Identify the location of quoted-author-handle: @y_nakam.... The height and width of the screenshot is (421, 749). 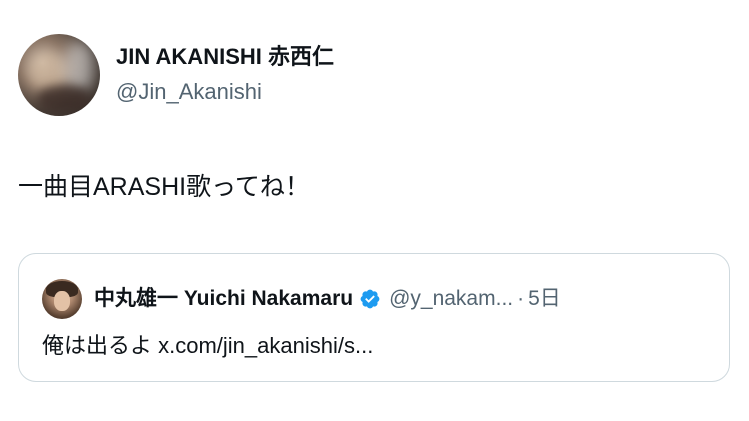
(451, 299).